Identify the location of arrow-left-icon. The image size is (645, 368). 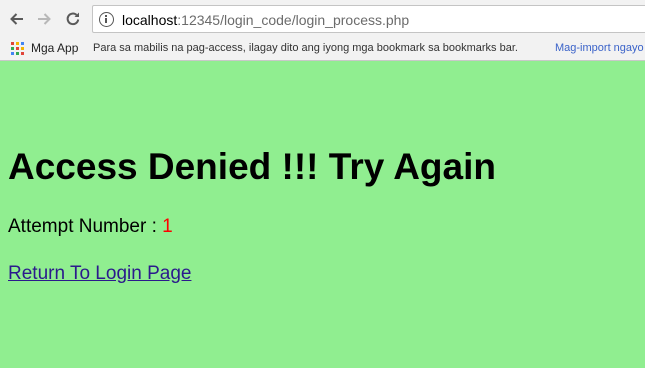
(16, 19).